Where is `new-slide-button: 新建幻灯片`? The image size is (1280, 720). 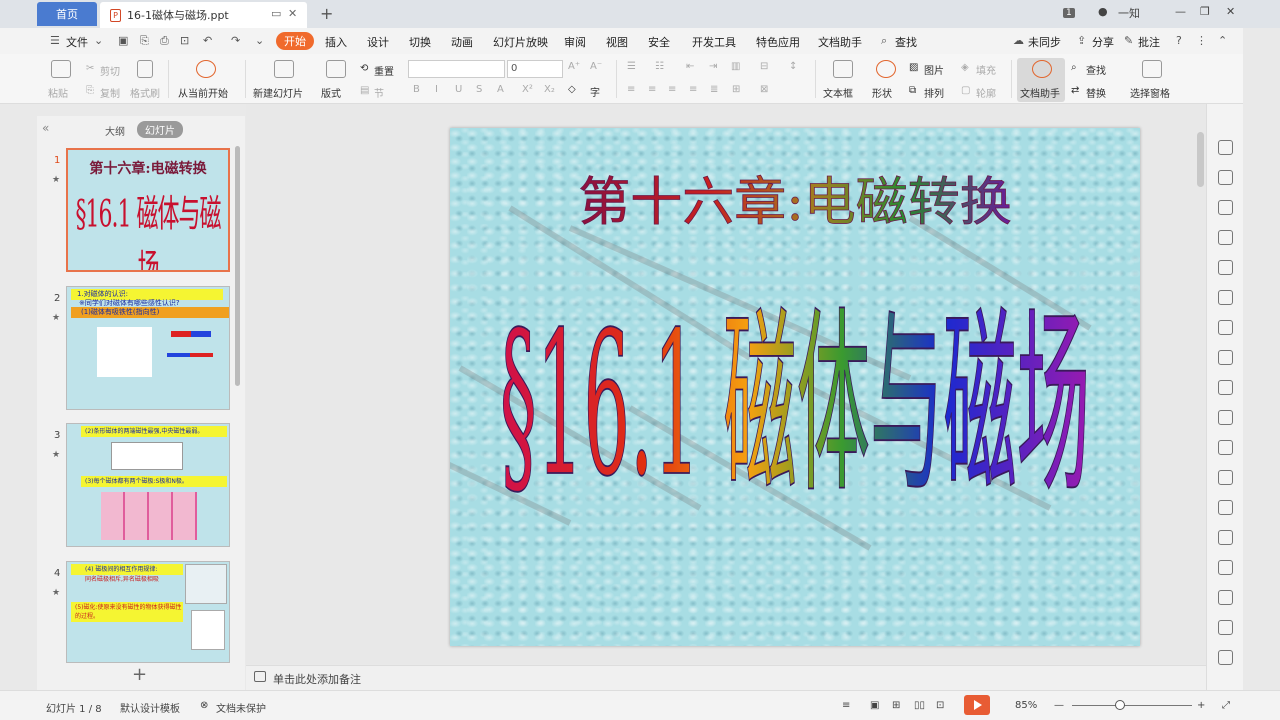
new-slide-button: 新建幻灯片 is located at coordinates (278, 92).